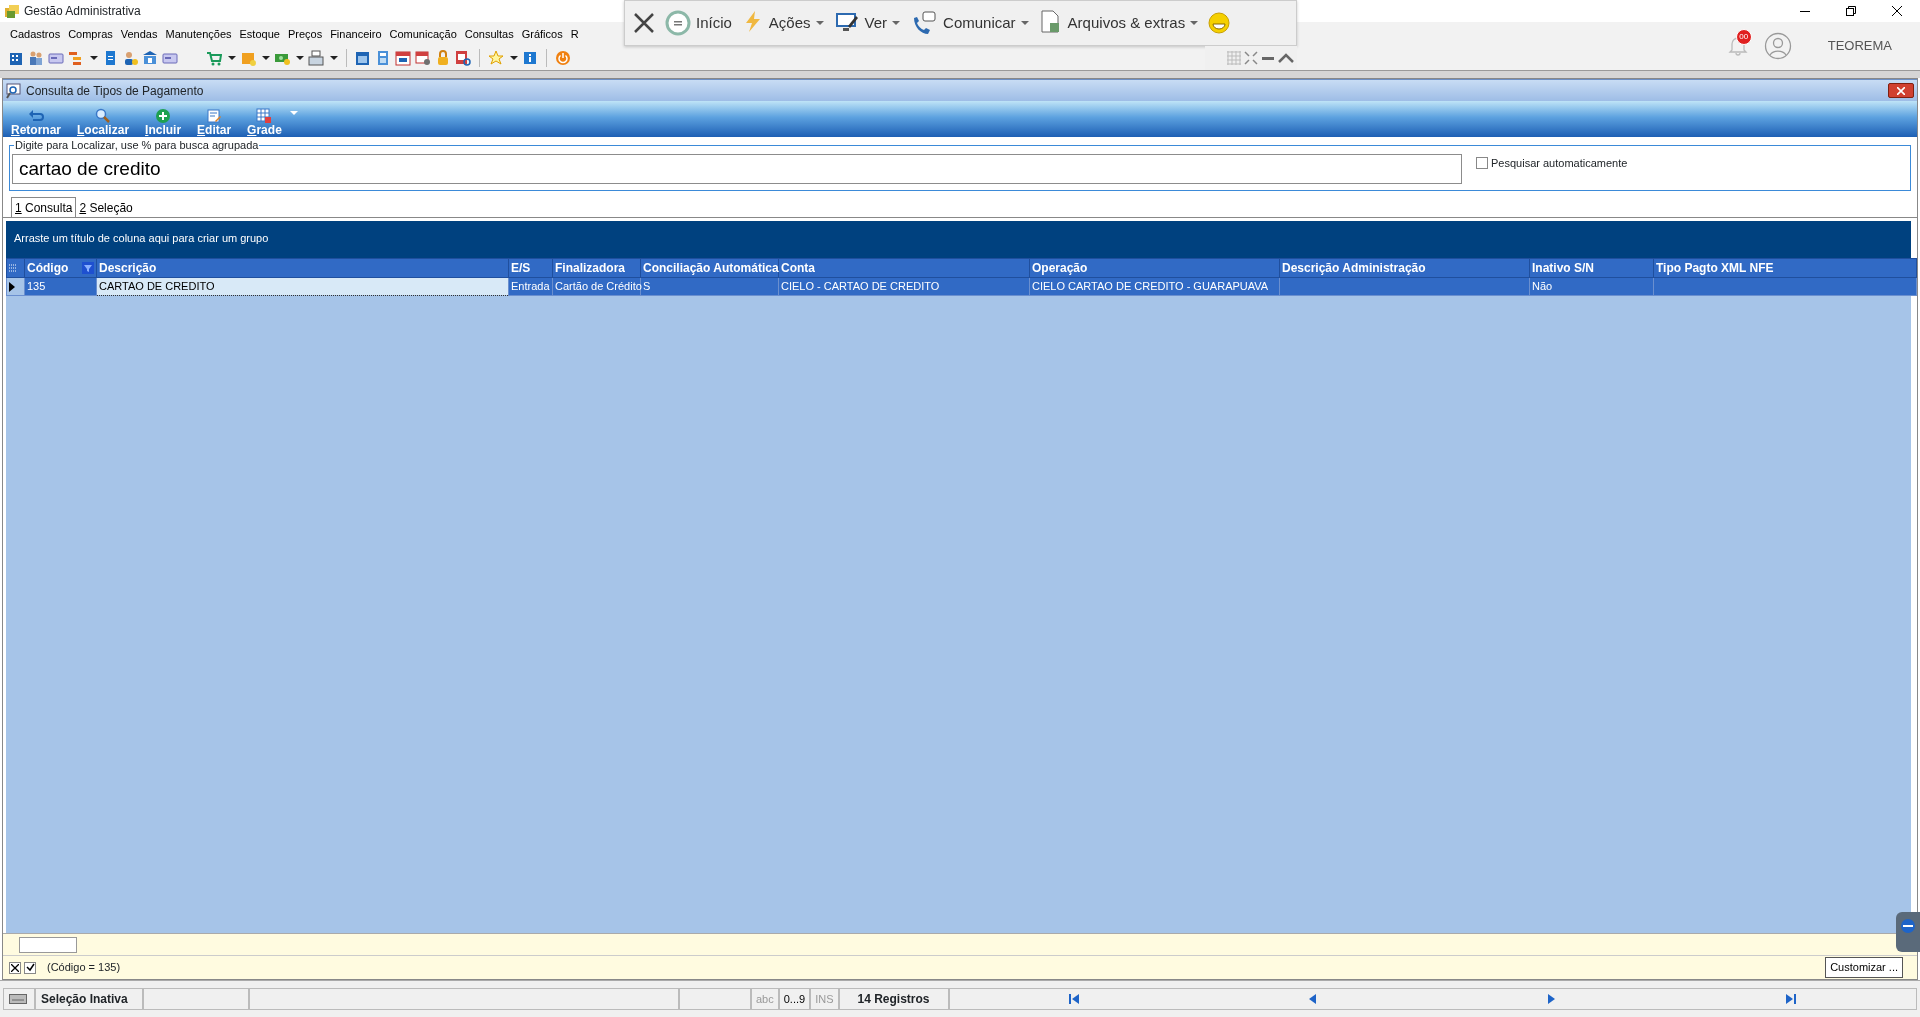 The width and height of the screenshot is (1920, 1017). What do you see at coordinates (893, 999) in the screenshot?
I see `record-count: 14 Registros` at bounding box center [893, 999].